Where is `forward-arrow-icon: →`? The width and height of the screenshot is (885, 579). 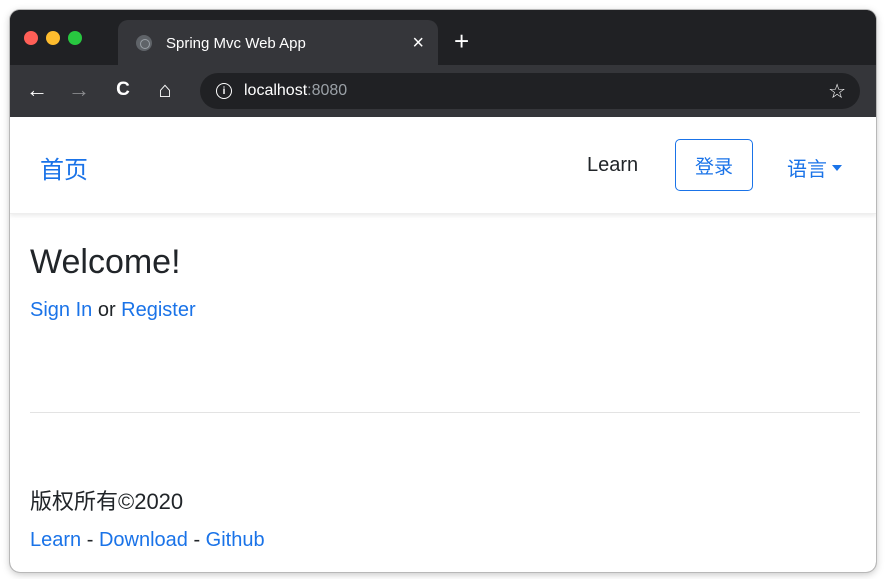 forward-arrow-icon: → is located at coordinates (79, 90).